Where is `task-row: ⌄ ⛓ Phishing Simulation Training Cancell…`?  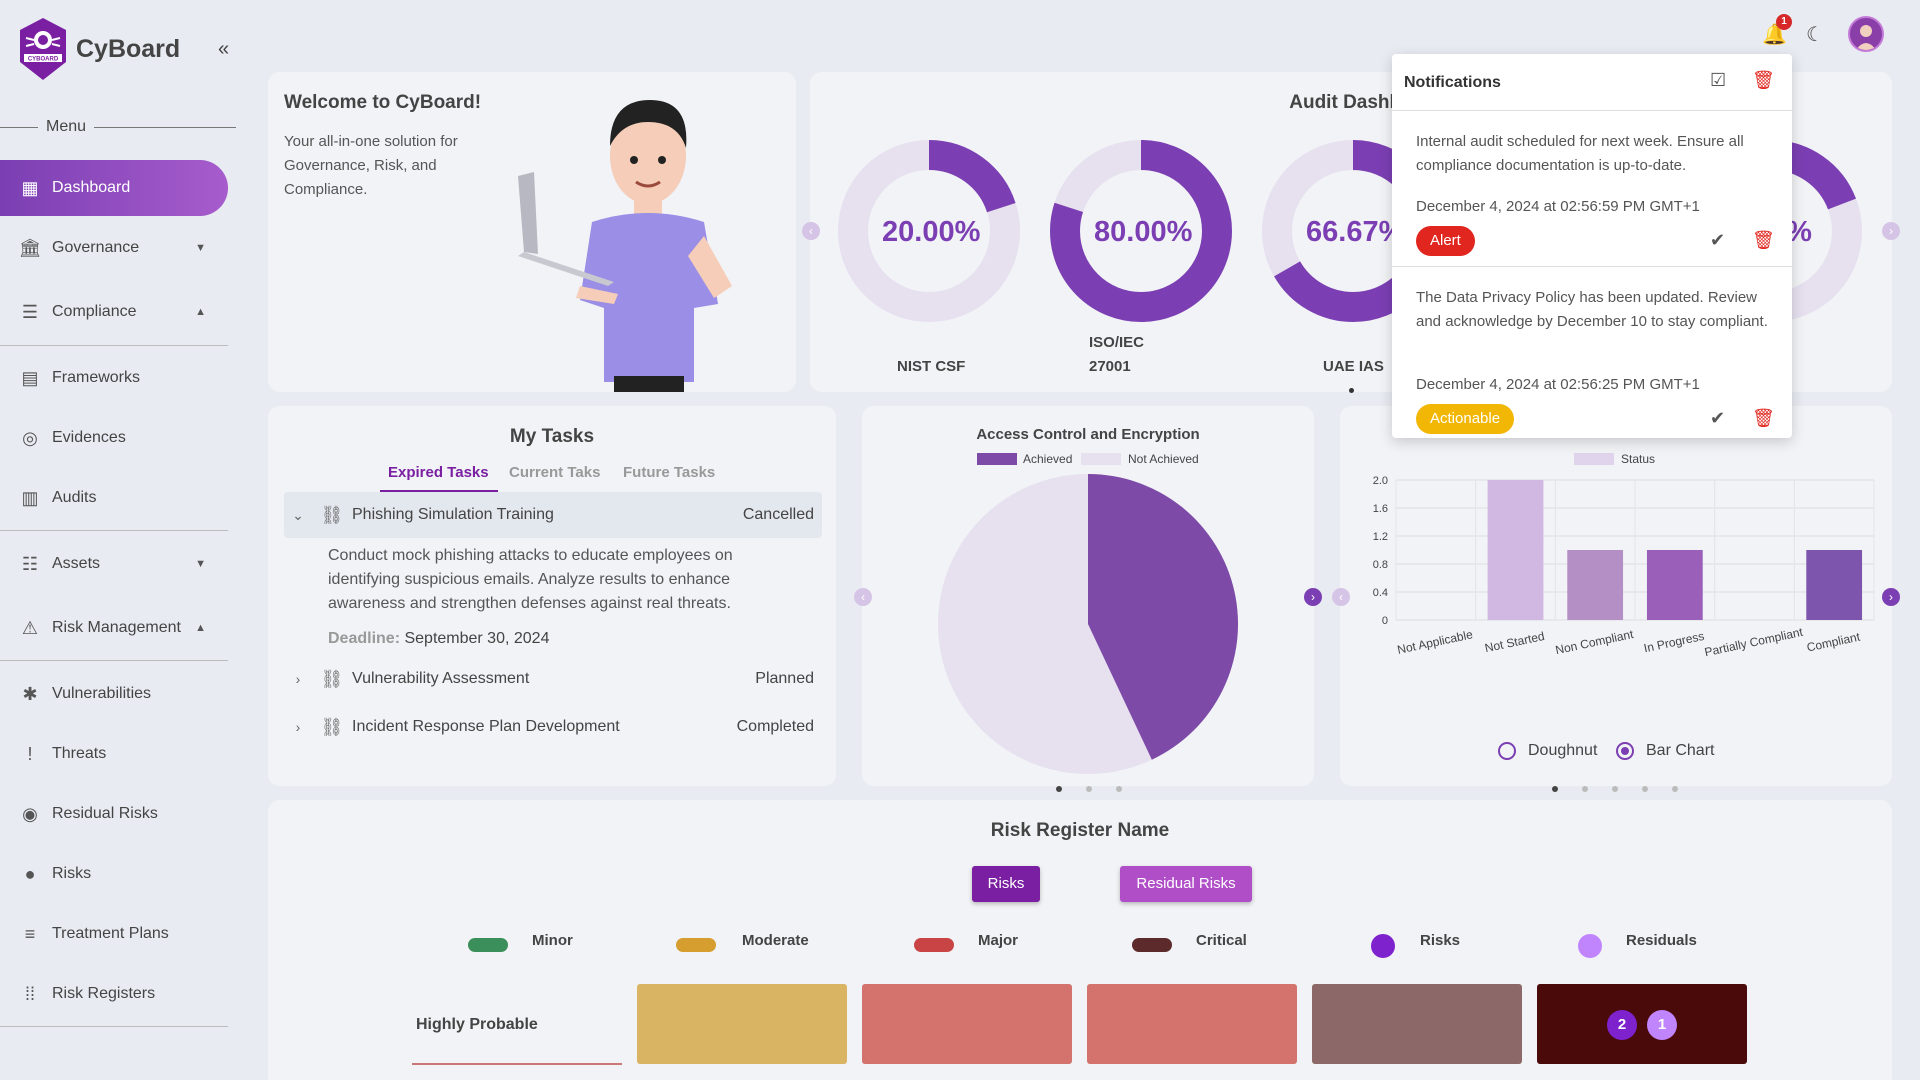 task-row: ⌄ ⛓ Phishing Simulation Training Cancell… is located at coordinates (553, 515).